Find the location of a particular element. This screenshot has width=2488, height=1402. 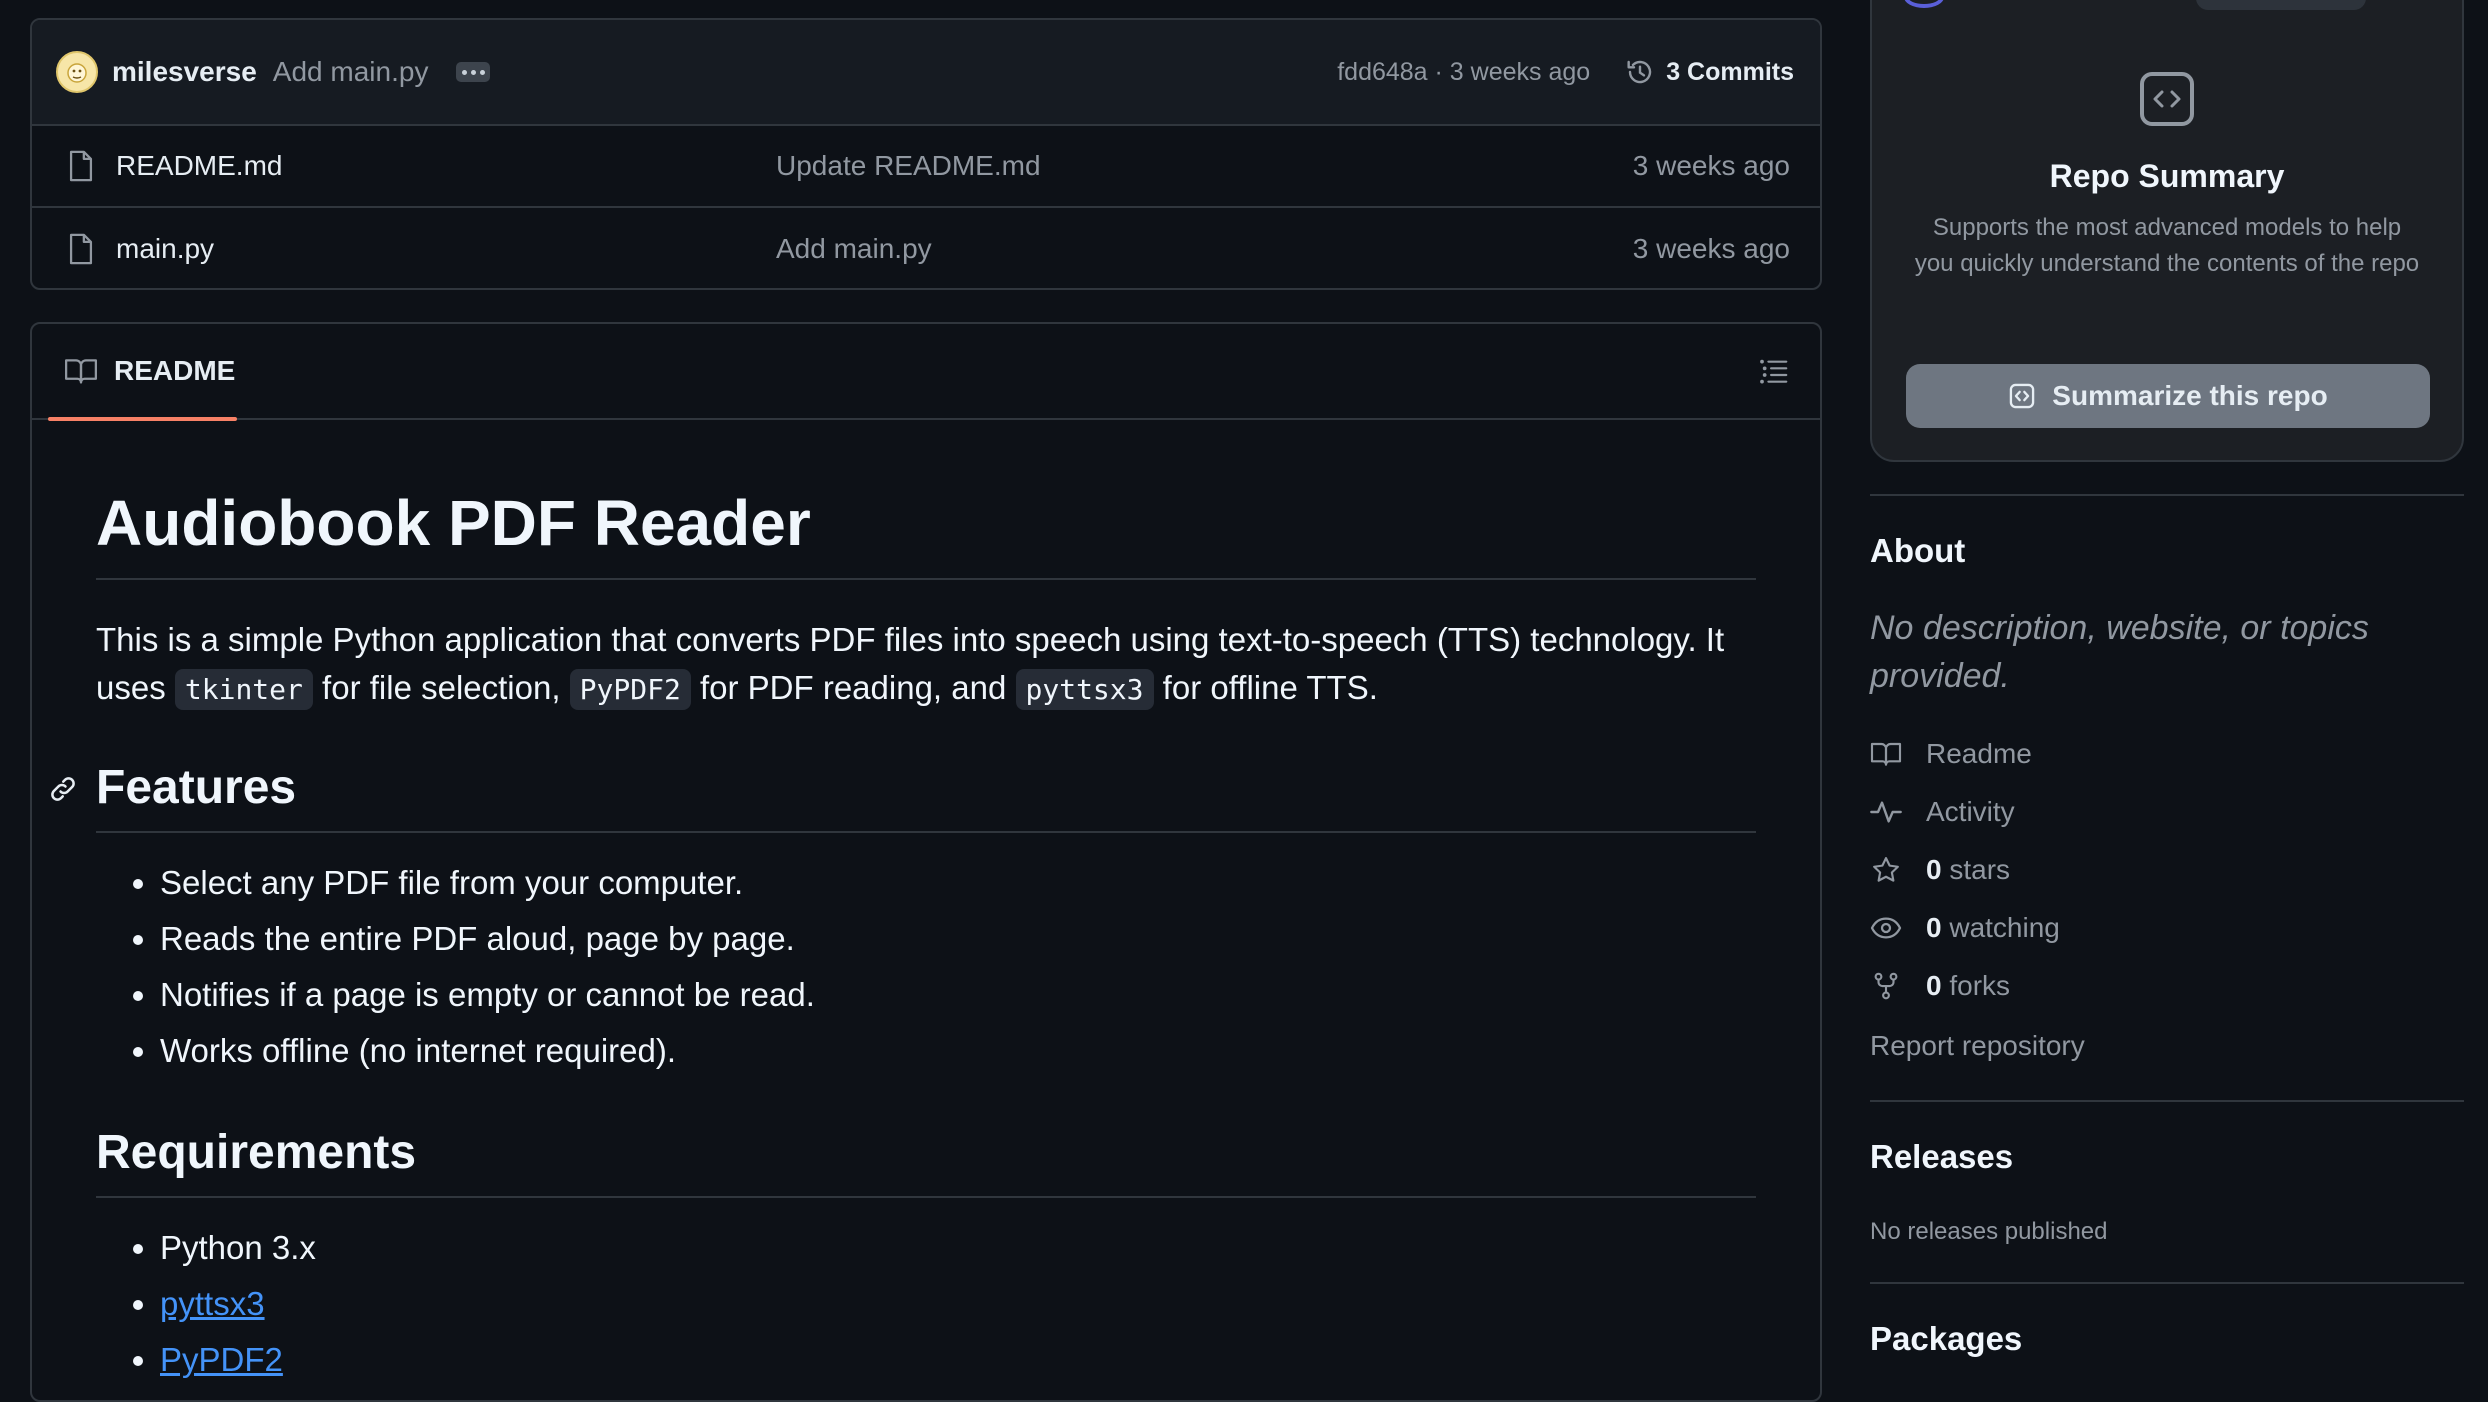

repo-summary-title: Repo Summary is located at coordinates (2167, 176).